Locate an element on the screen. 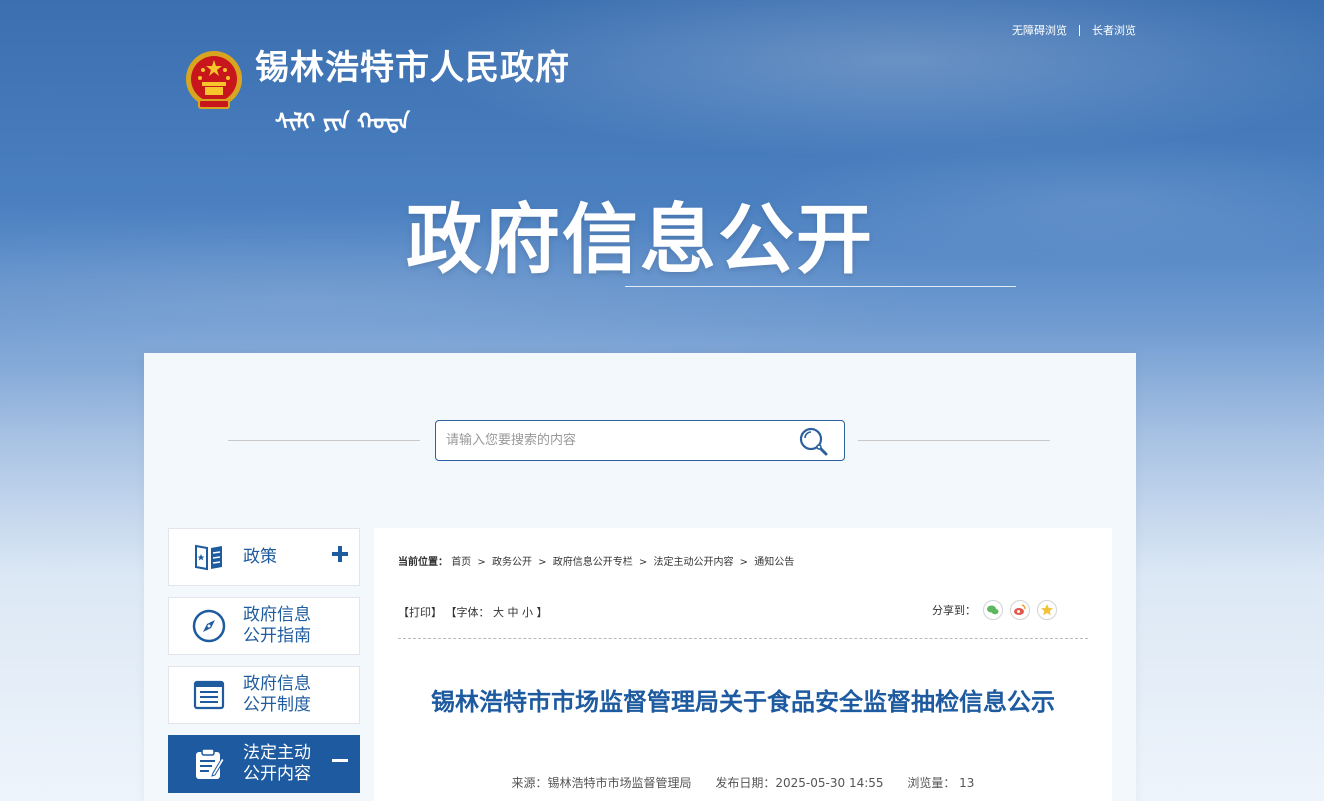 The image size is (1324, 801). expand-plus-icon is located at coordinates (340, 554).